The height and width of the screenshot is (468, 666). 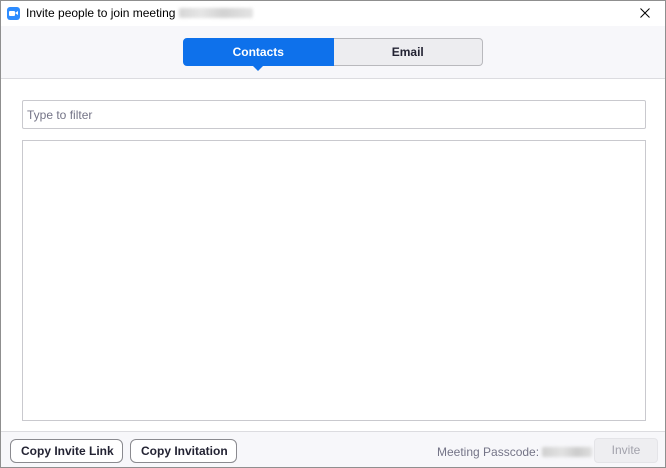 What do you see at coordinates (101, 13) in the screenshot?
I see `window-title-label: Invite people to join meeting` at bounding box center [101, 13].